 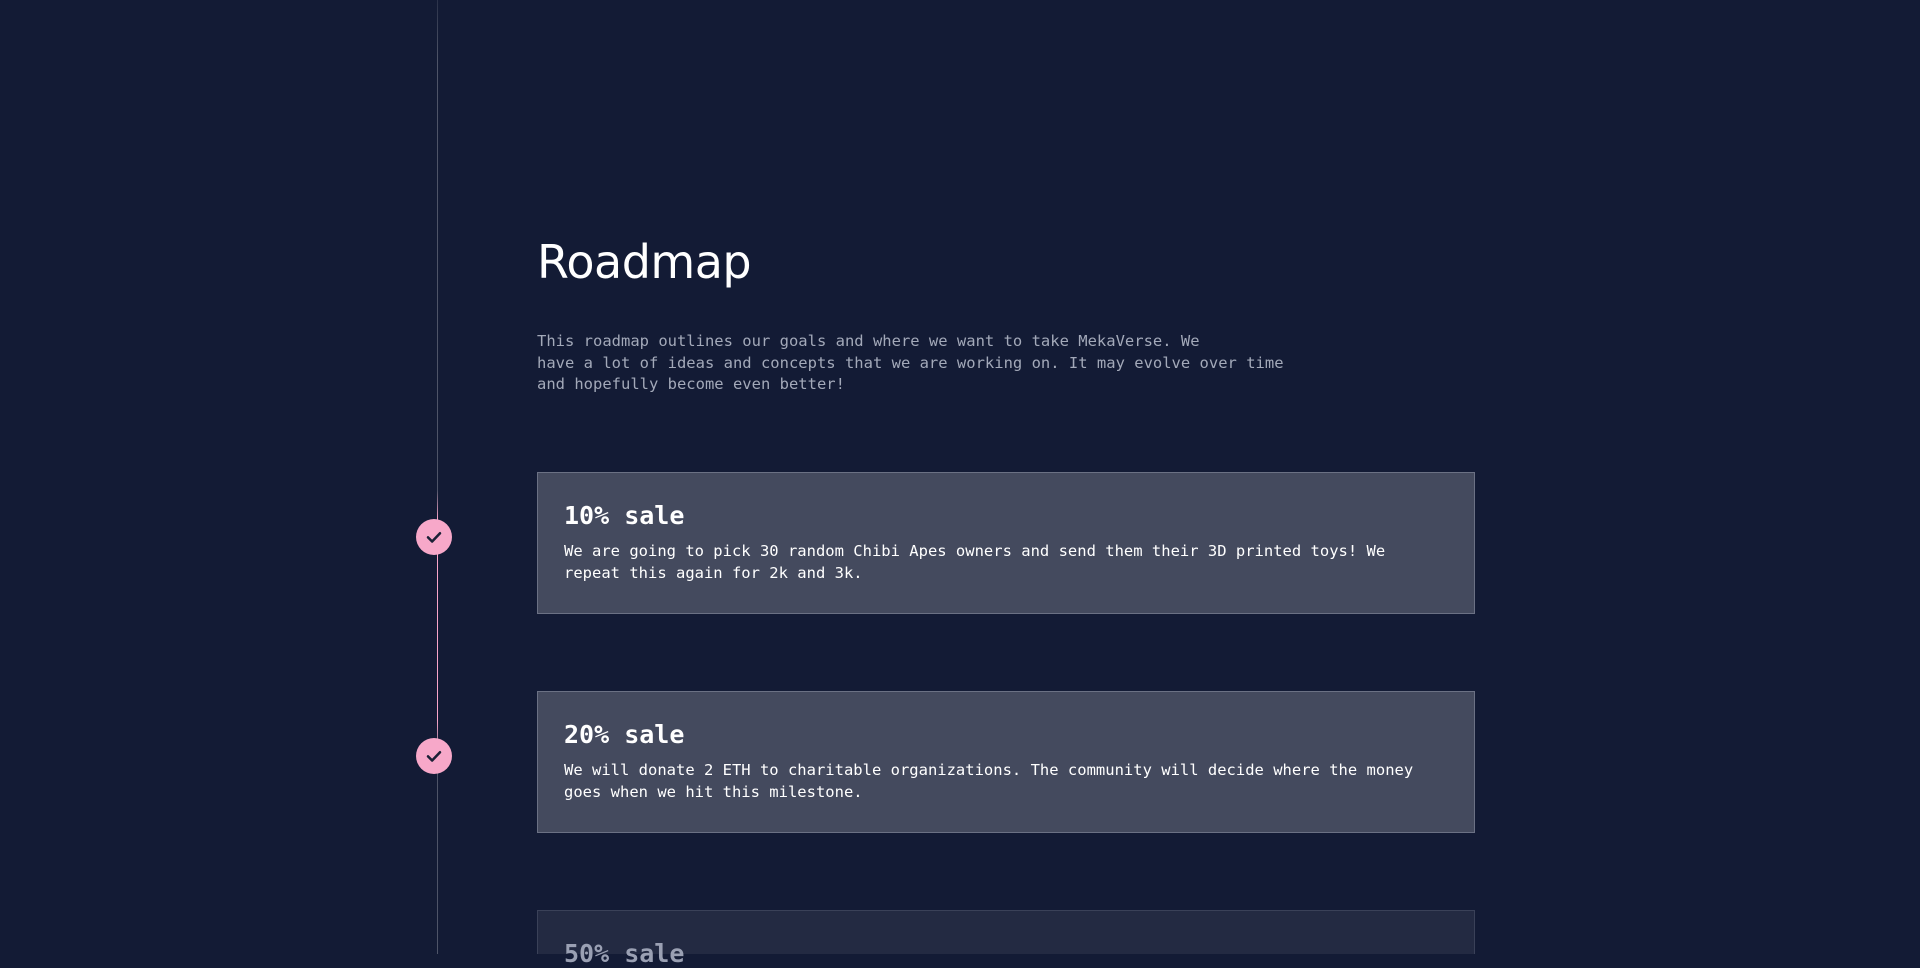 I want to click on milestone-1-check, so click(x=434, y=537).